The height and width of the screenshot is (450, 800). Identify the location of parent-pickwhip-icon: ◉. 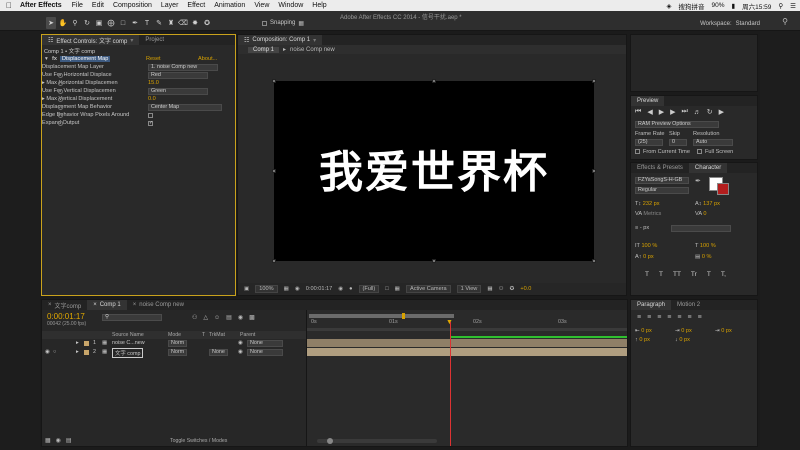
(240, 352).